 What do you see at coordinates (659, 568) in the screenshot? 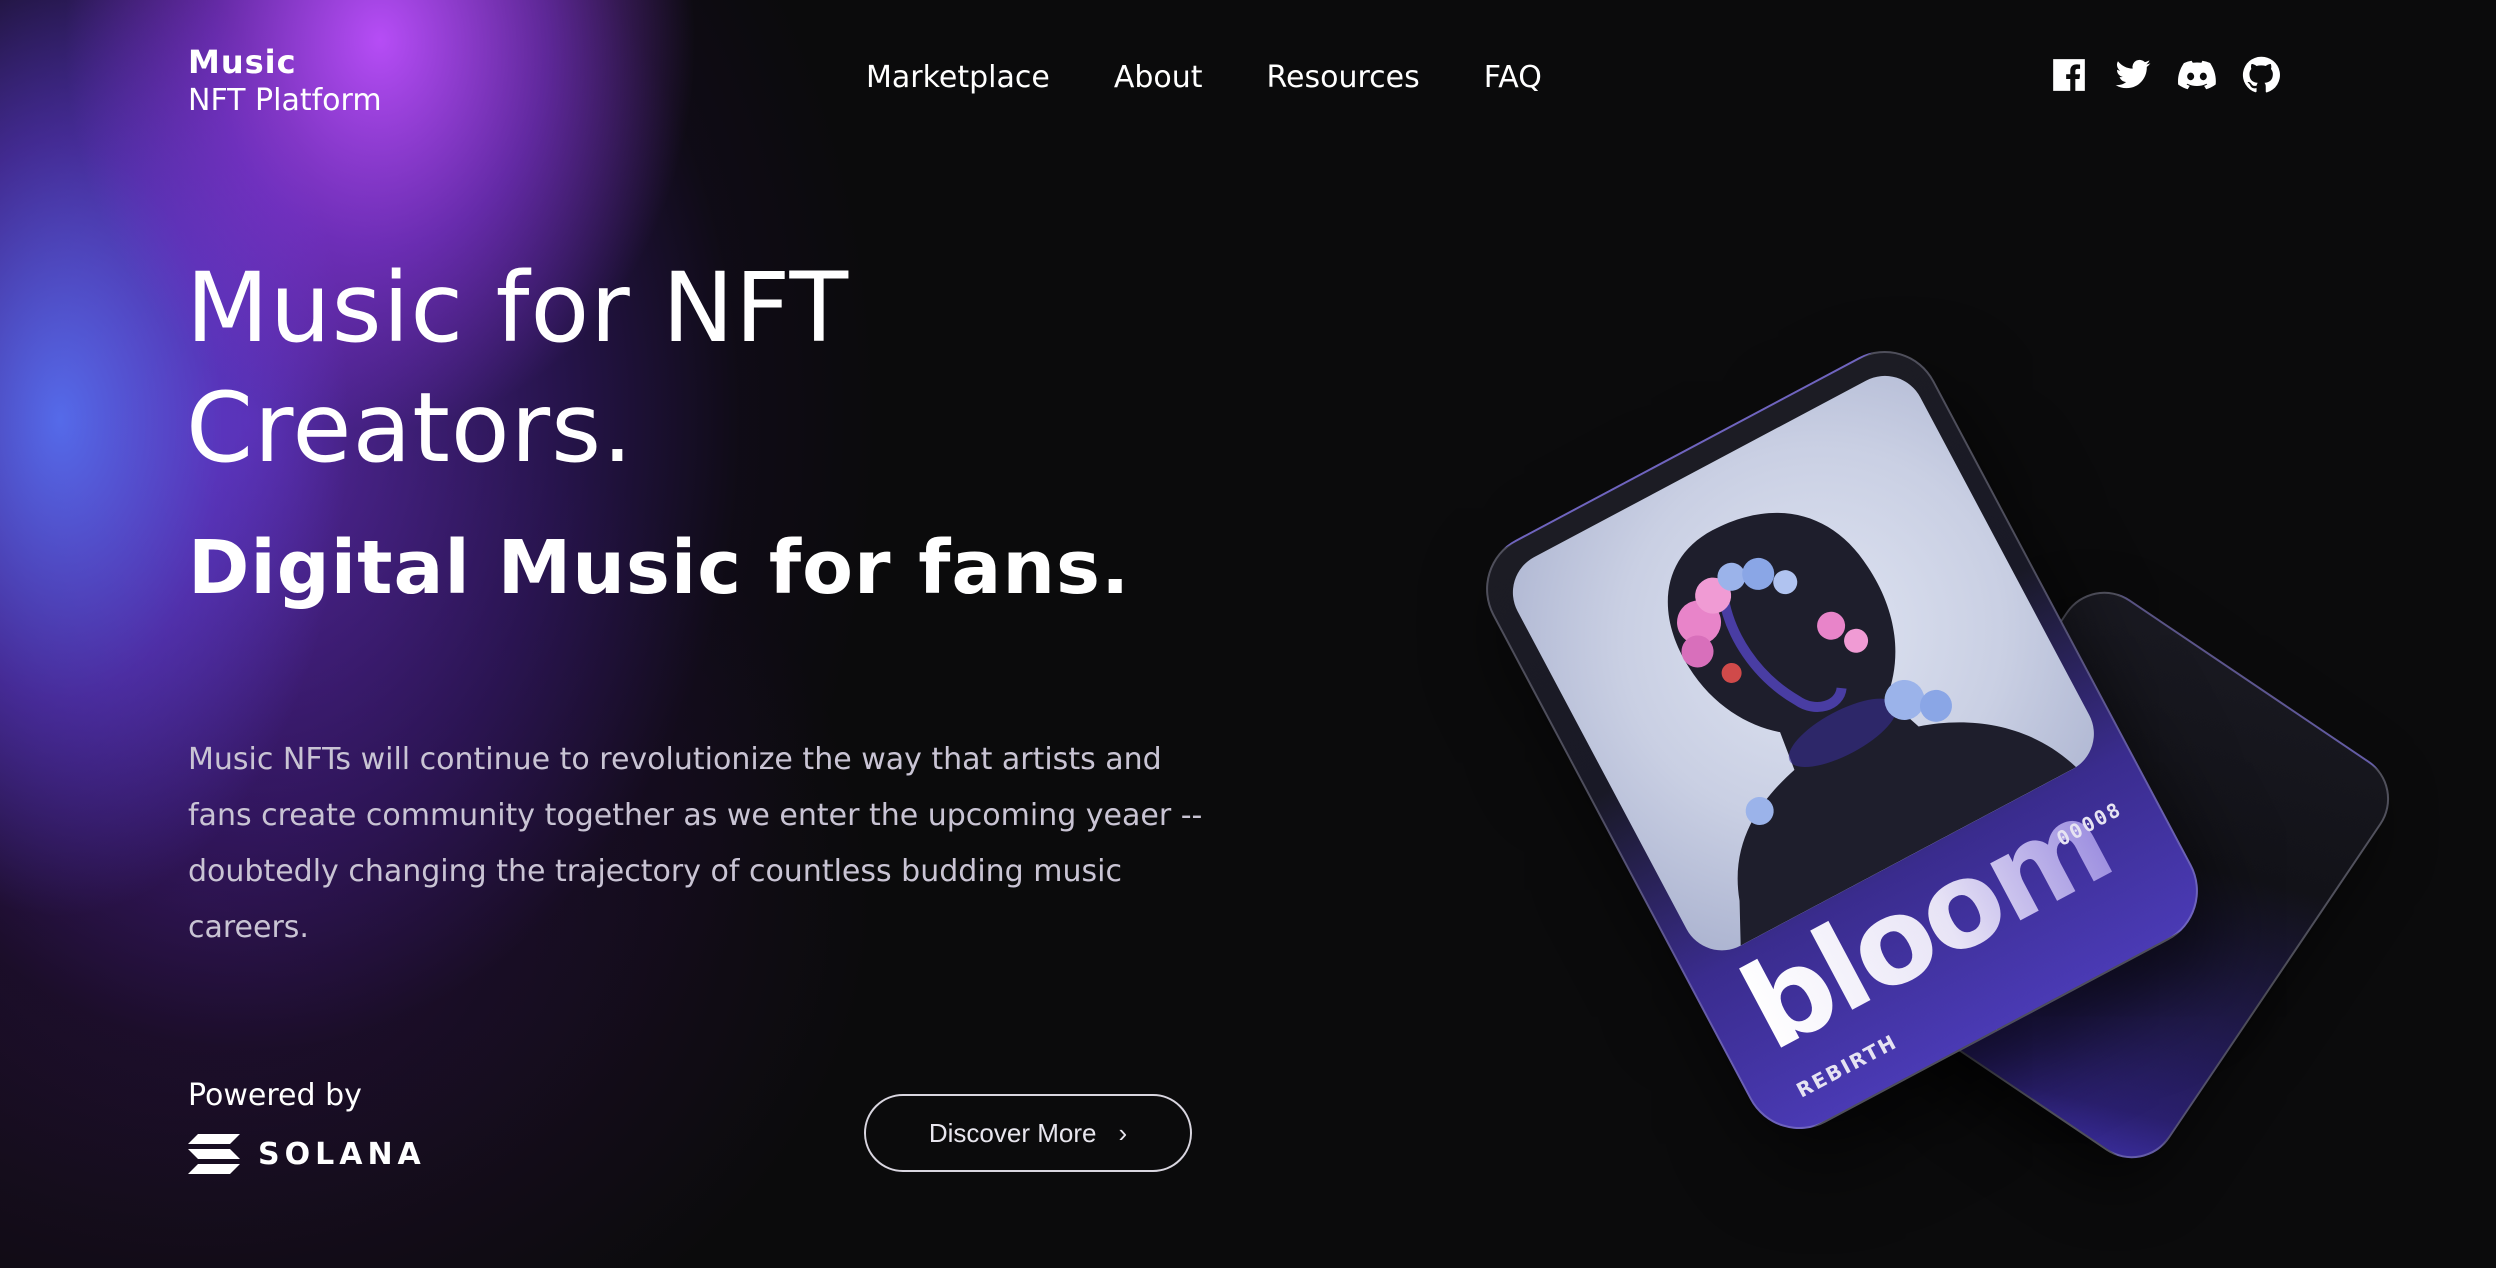
I see `hero-subtitle: Digital Music for fans.` at bounding box center [659, 568].